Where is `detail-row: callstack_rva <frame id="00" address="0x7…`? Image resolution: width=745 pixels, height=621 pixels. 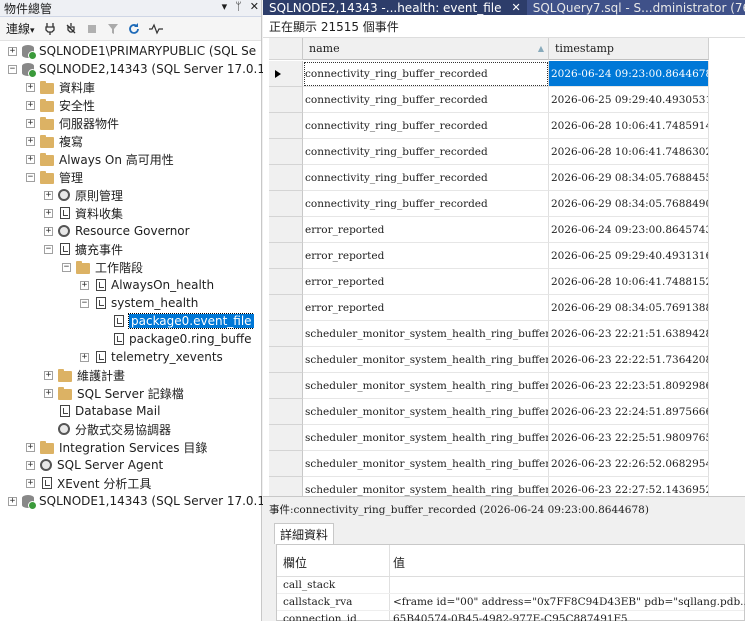 detail-row: callstack_rva <frame id="00" address="0x7… is located at coordinates (511, 602).